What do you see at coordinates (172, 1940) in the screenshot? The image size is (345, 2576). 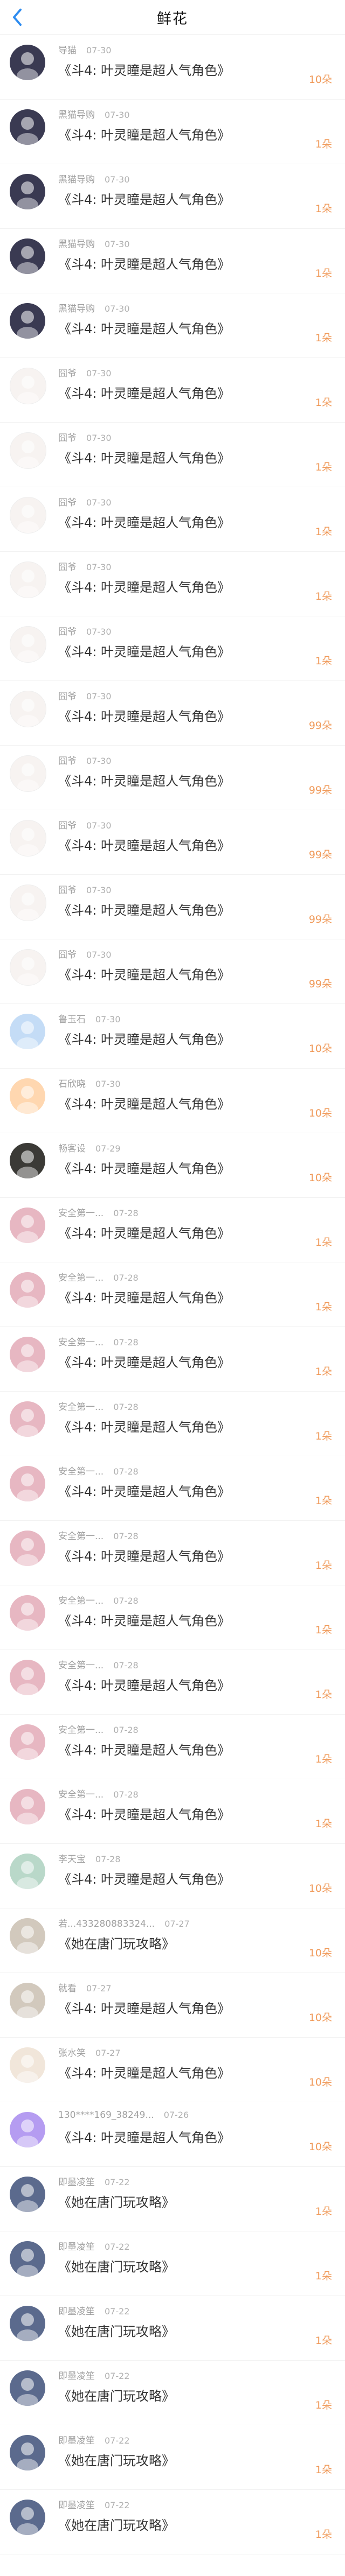 I see `list-item: 若...433280883324... 07-27 《她在唐门玩攻略》 10朵` at bounding box center [172, 1940].